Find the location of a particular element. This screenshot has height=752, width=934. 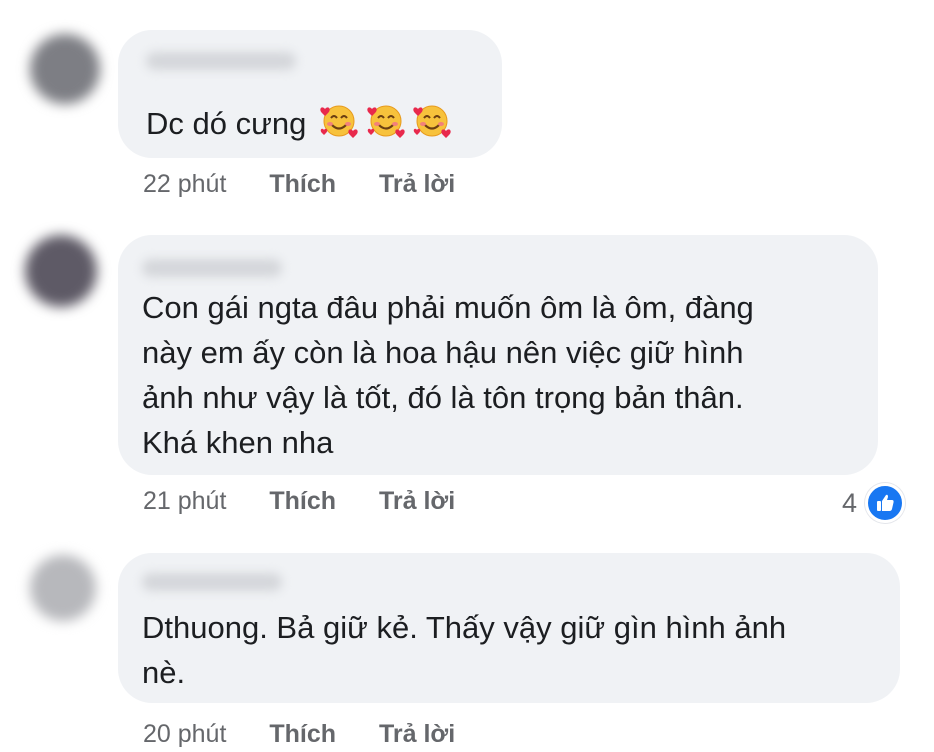

comment-meta: 20 phút Thích Trả lời is located at coordinates (299, 734).